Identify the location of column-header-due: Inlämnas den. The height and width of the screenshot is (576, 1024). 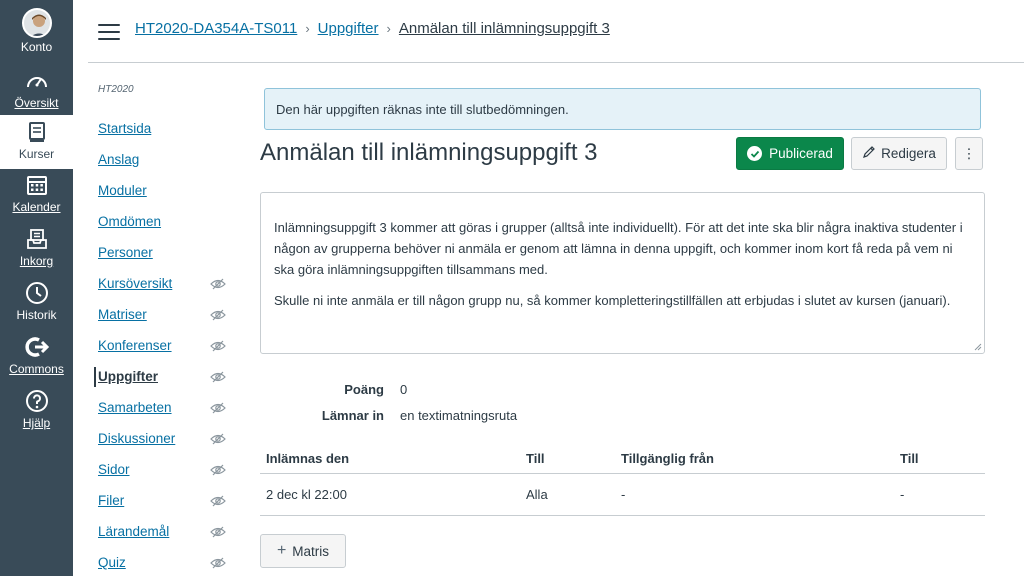
(308, 458).